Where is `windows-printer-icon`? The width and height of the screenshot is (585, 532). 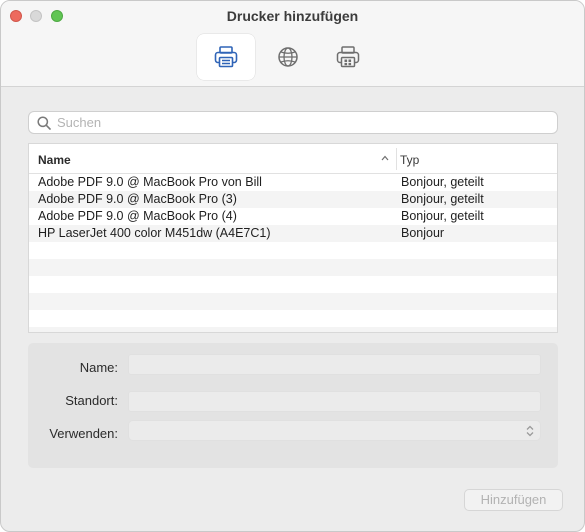 windows-printer-icon is located at coordinates (348, 57).